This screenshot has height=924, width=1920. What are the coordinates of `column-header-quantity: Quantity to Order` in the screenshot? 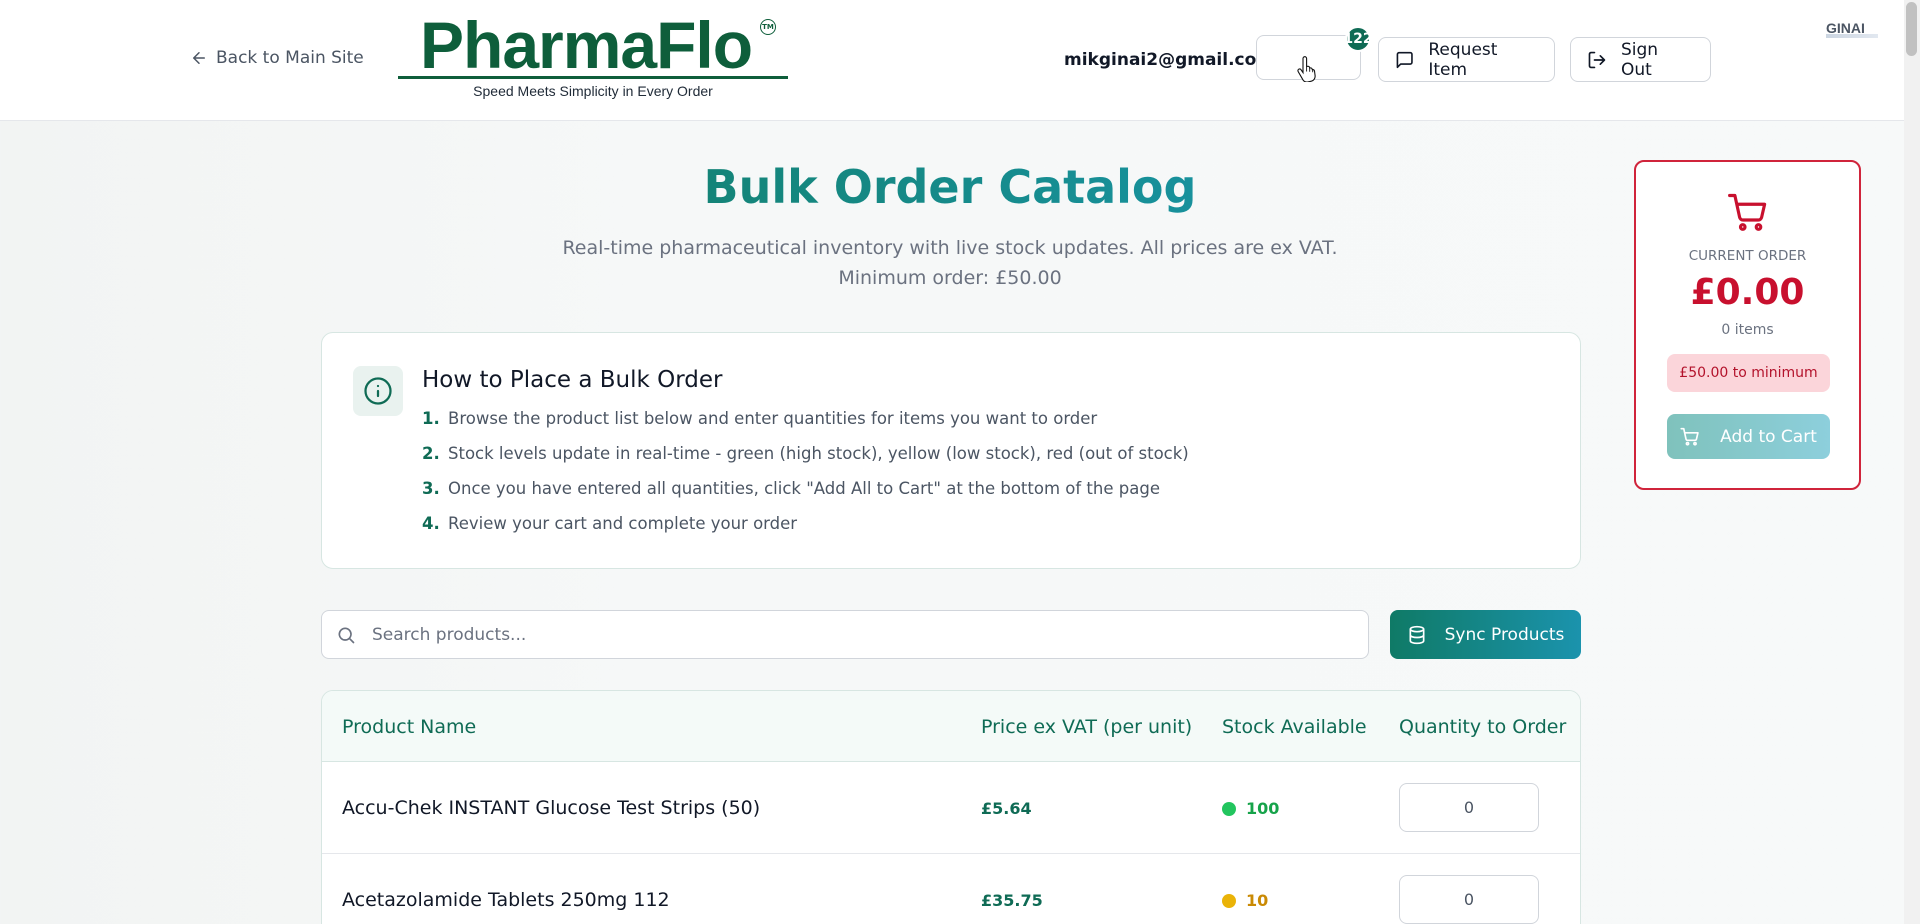 It's located at (1483, 727).